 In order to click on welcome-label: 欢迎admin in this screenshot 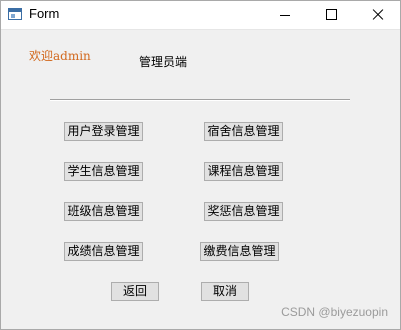, I will do `click(60, 56)`.